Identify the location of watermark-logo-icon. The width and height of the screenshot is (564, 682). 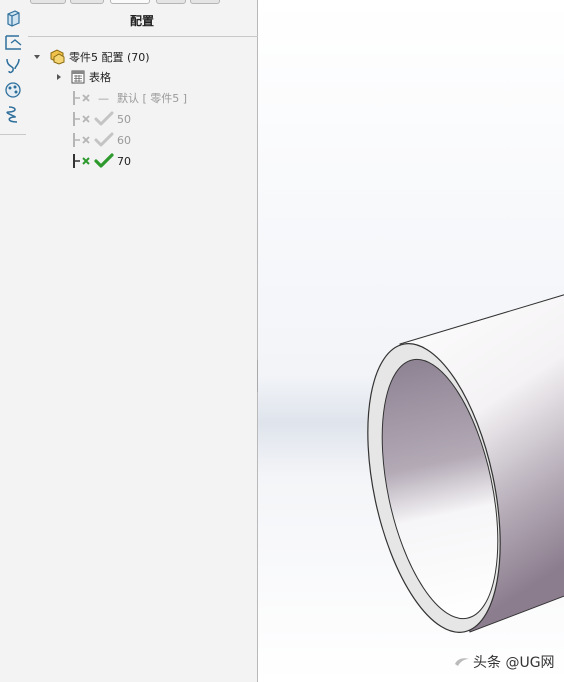
(462, 662).